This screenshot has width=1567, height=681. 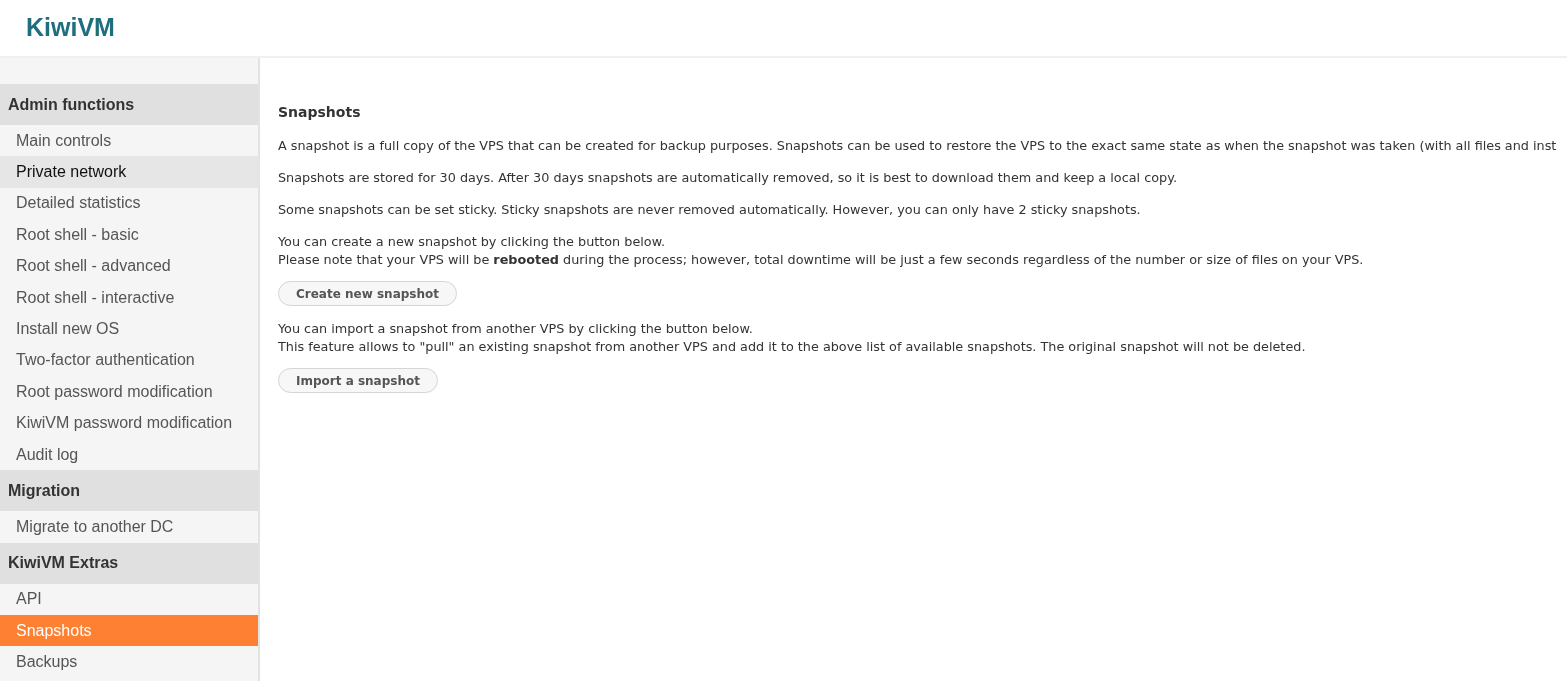 I want to click on sidebar-item: Migrate to another DC, so click(x=129, y=527).